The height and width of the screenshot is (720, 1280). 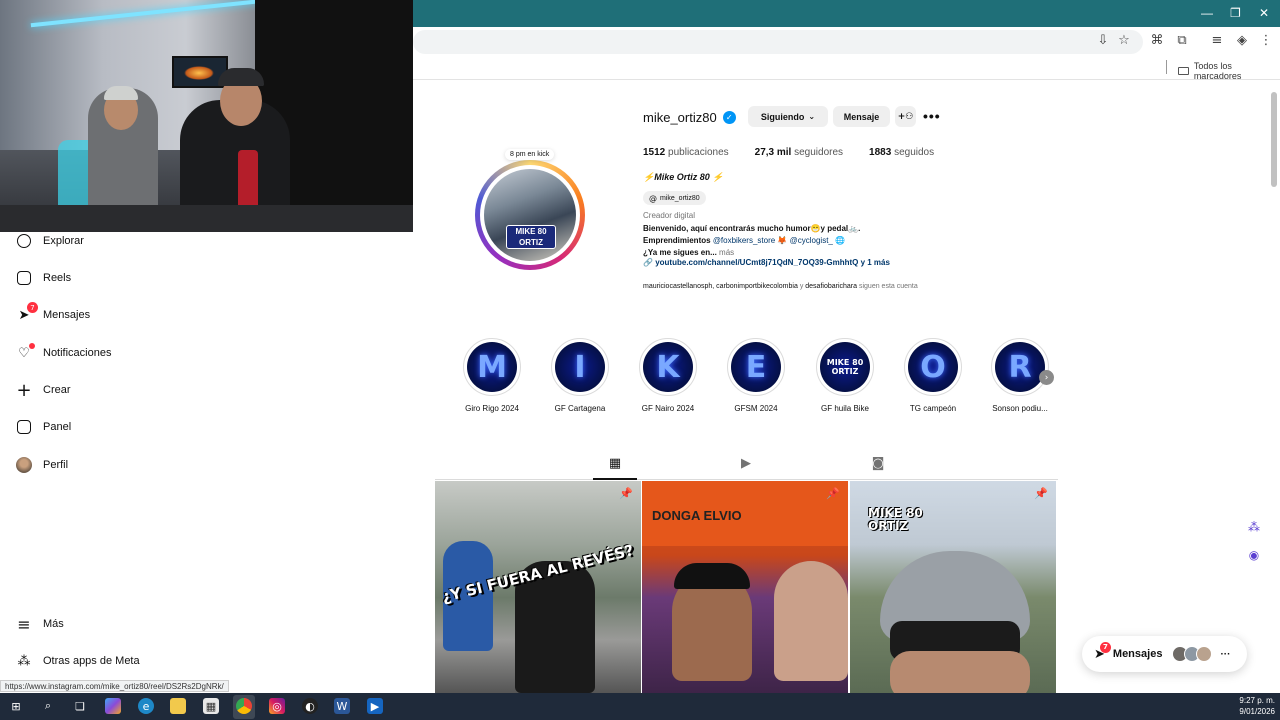 I want to click on profile-category: Creador digital, so click(x=669, y=215).